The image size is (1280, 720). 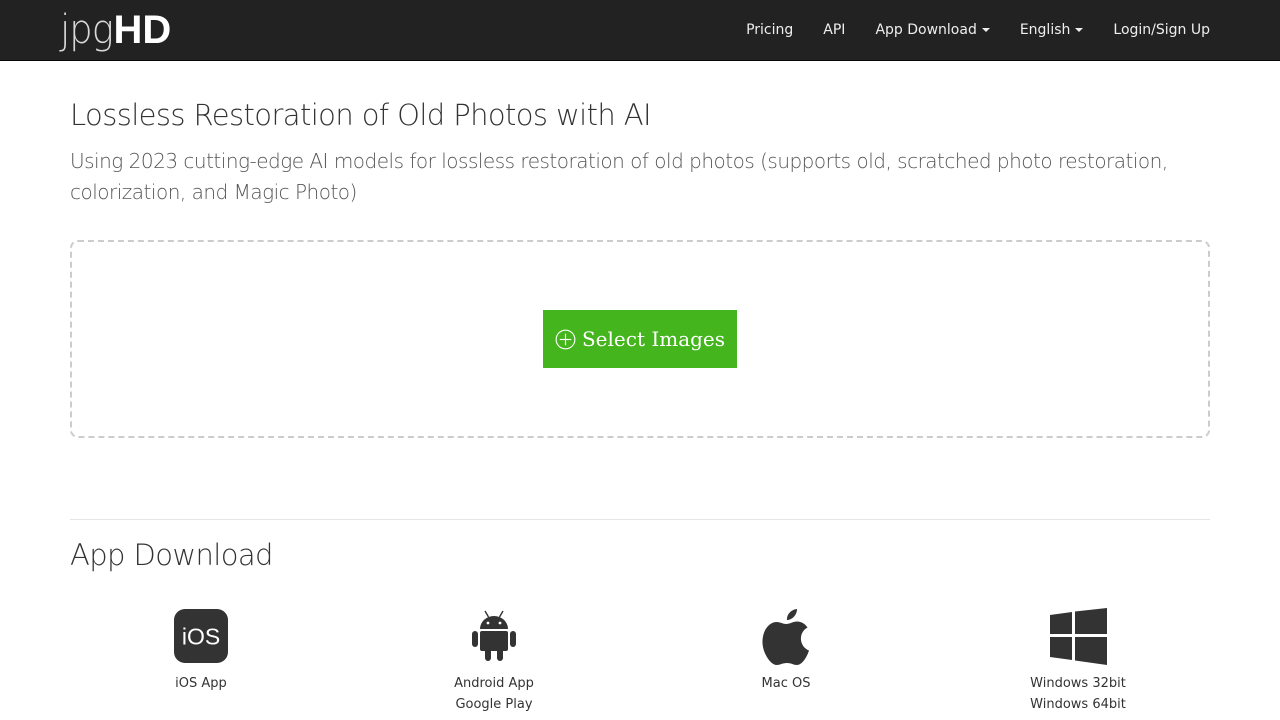 What do you see at coordinates (87, 30) in the screenshot?
I see `logo-light-text: jpg` at bounding box center [87, 30].